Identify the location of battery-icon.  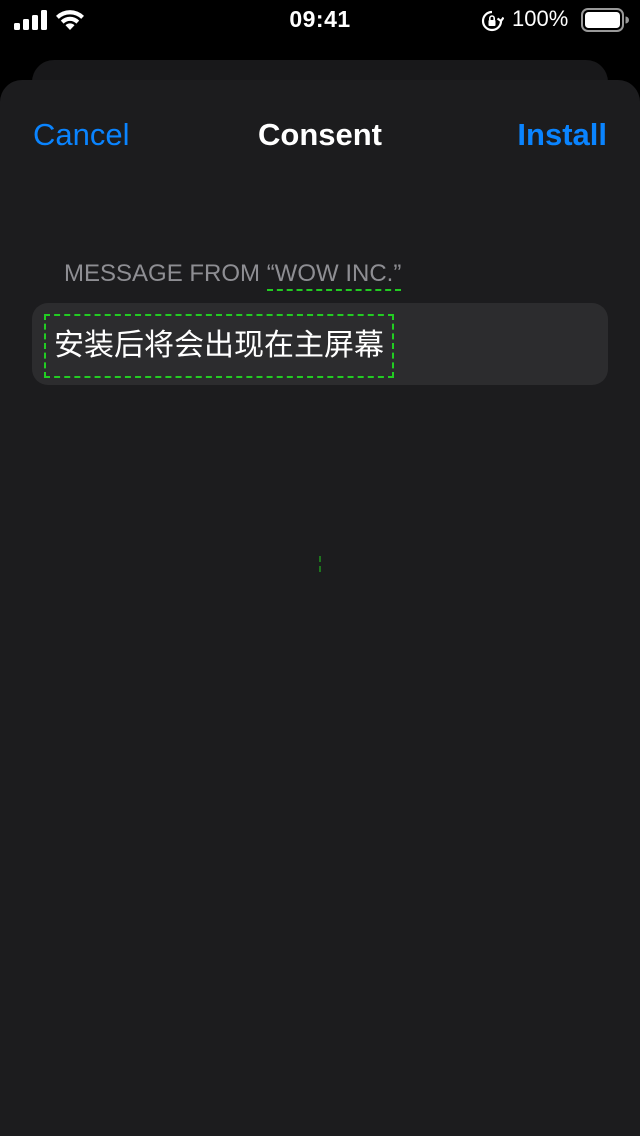
(605, 20).